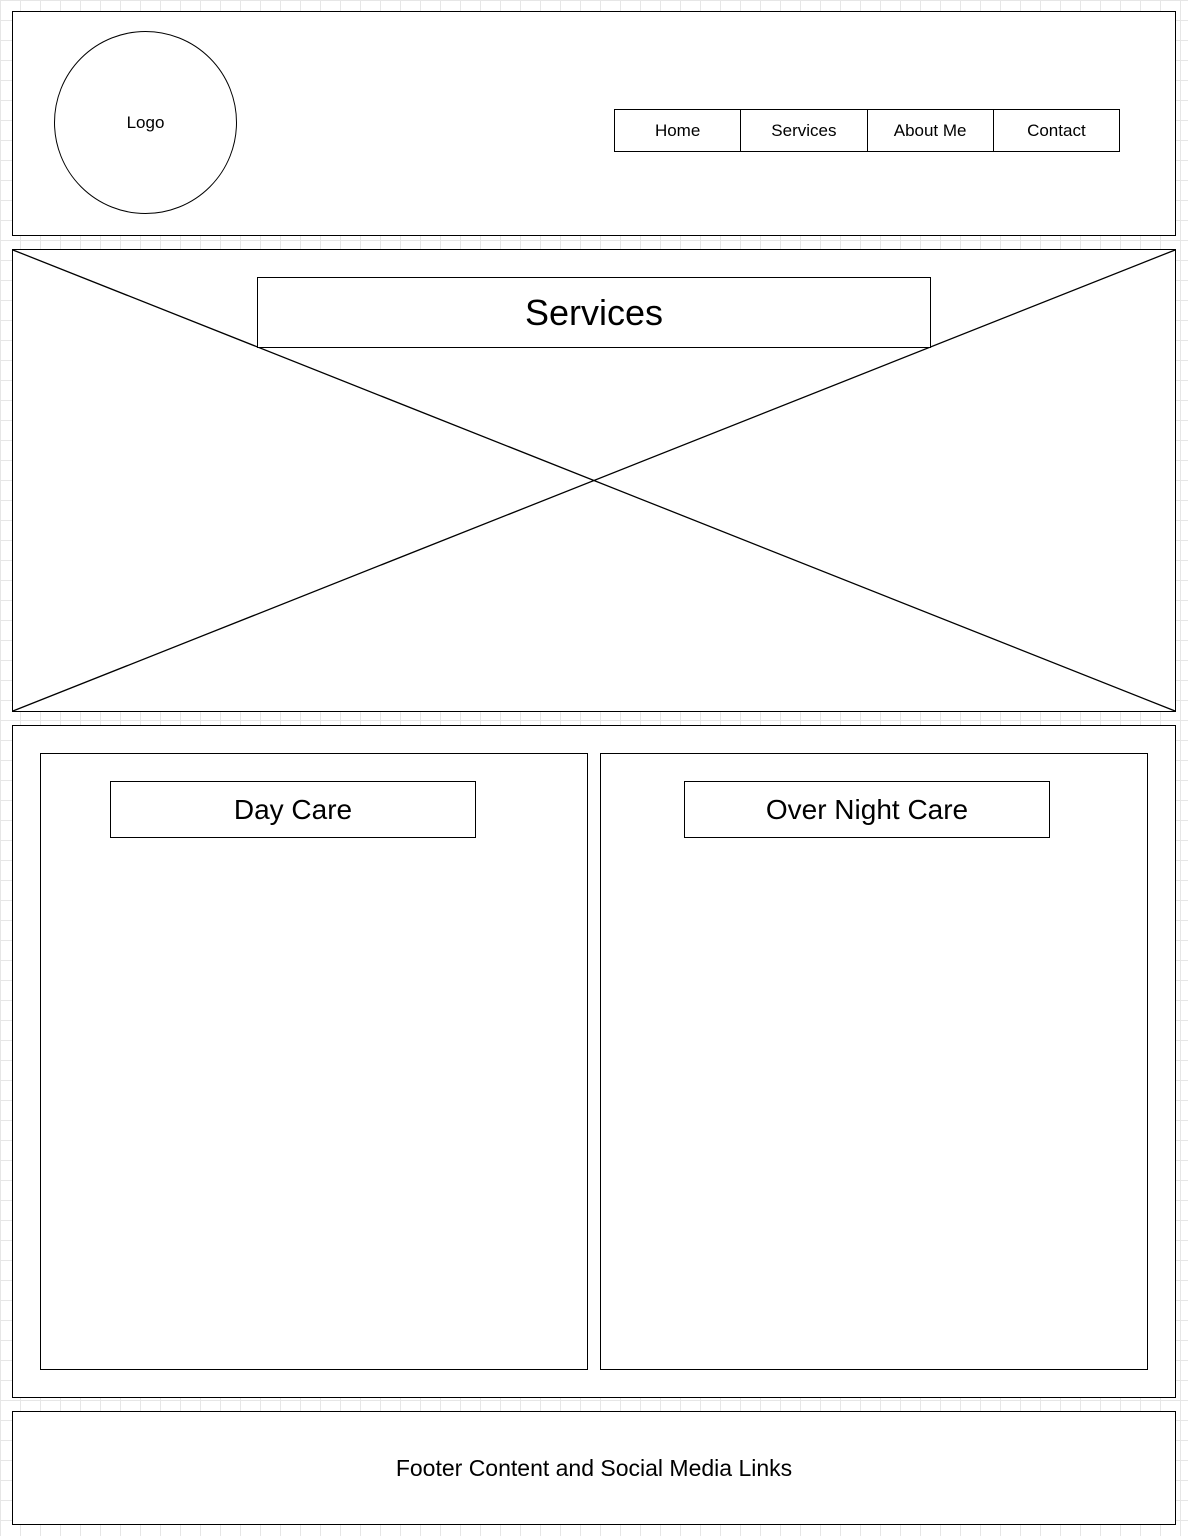 The image size is (1188, 1536). I want to click on hero-title: Services, so click(594, 312).